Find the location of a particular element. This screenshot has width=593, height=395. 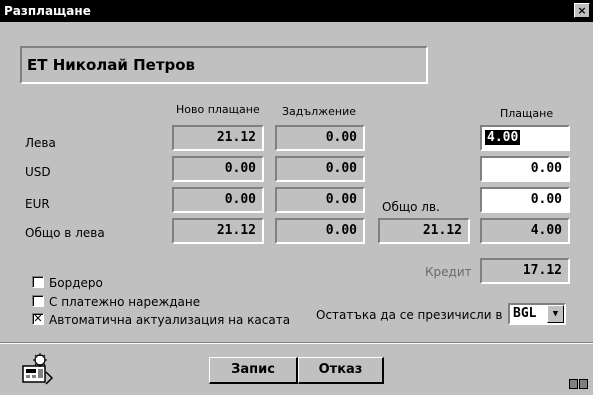

column-header-debt: Задължение is located at coordinates (319, 111).